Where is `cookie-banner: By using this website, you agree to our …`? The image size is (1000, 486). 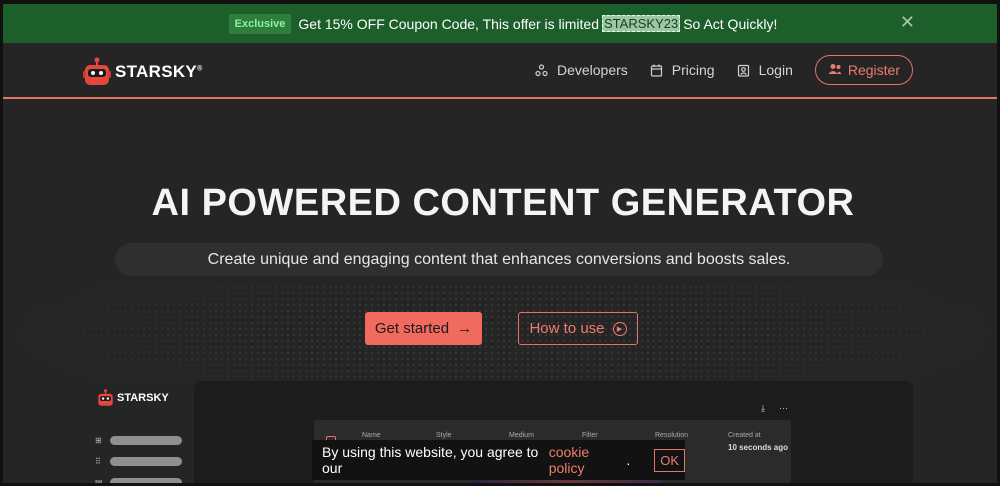 cookie-banner: By using this website, you agree to our … is located at coordinates (498, 460).